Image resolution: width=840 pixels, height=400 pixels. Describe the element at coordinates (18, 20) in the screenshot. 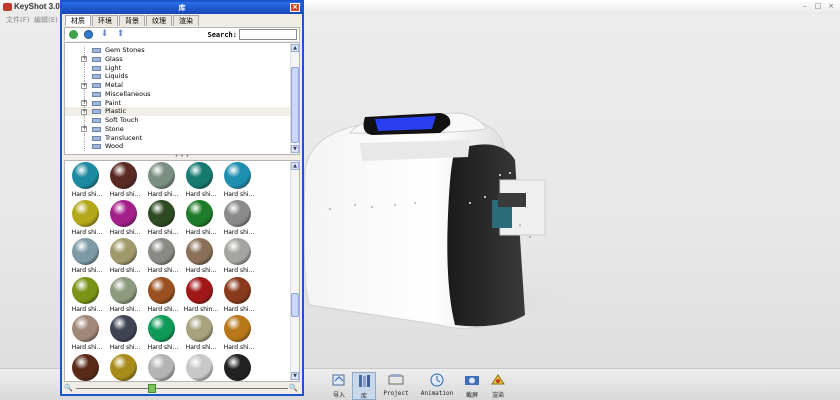

I see `menu-file: 文件(F)` at that location.